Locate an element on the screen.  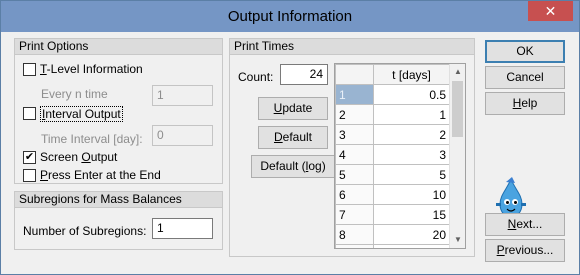
row-index: 5 is located at coordinates (354, 174).